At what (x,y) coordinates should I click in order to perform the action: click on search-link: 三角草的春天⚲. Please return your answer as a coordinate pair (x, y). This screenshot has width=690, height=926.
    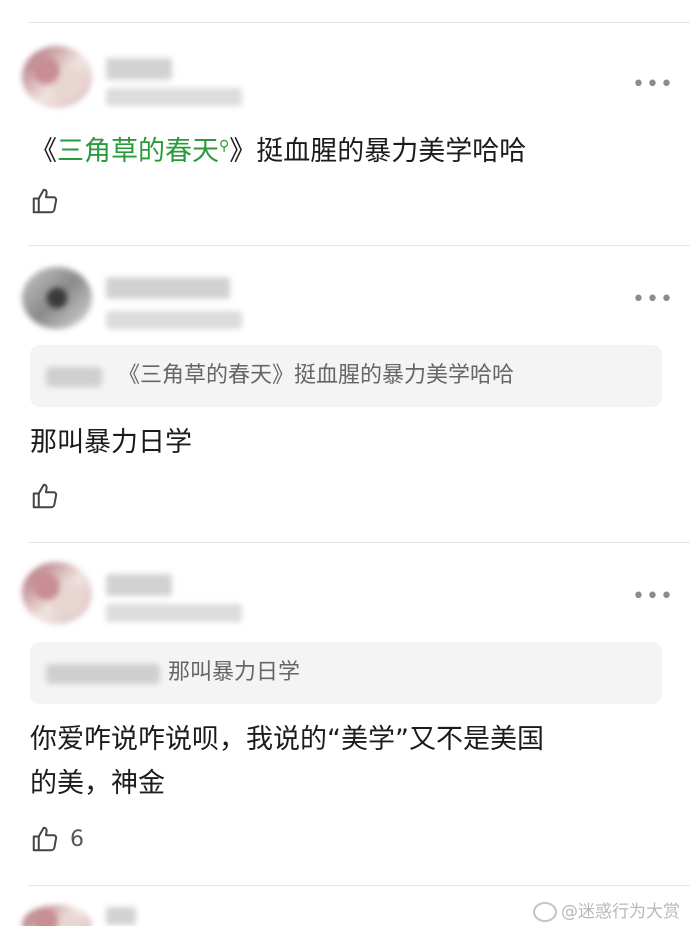
    Looking at the image, I should click on (143, 151).